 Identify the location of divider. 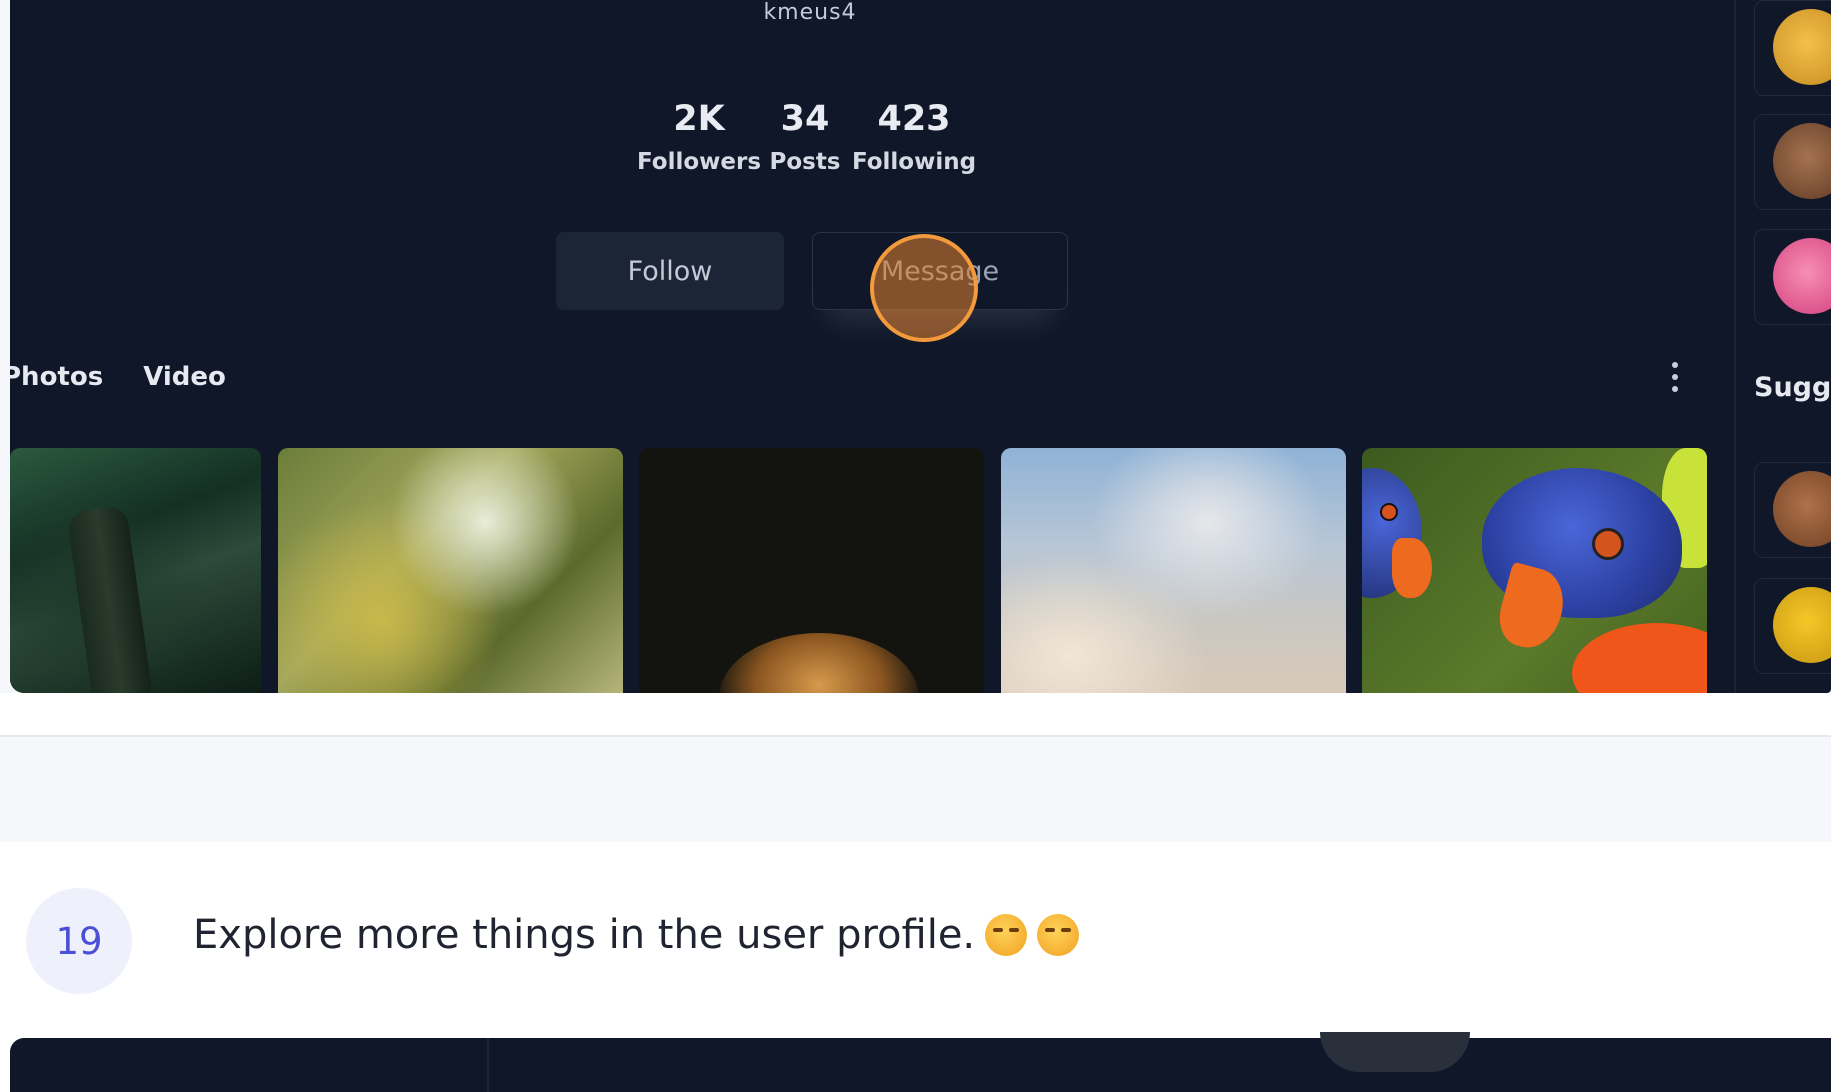
(488, 1065).